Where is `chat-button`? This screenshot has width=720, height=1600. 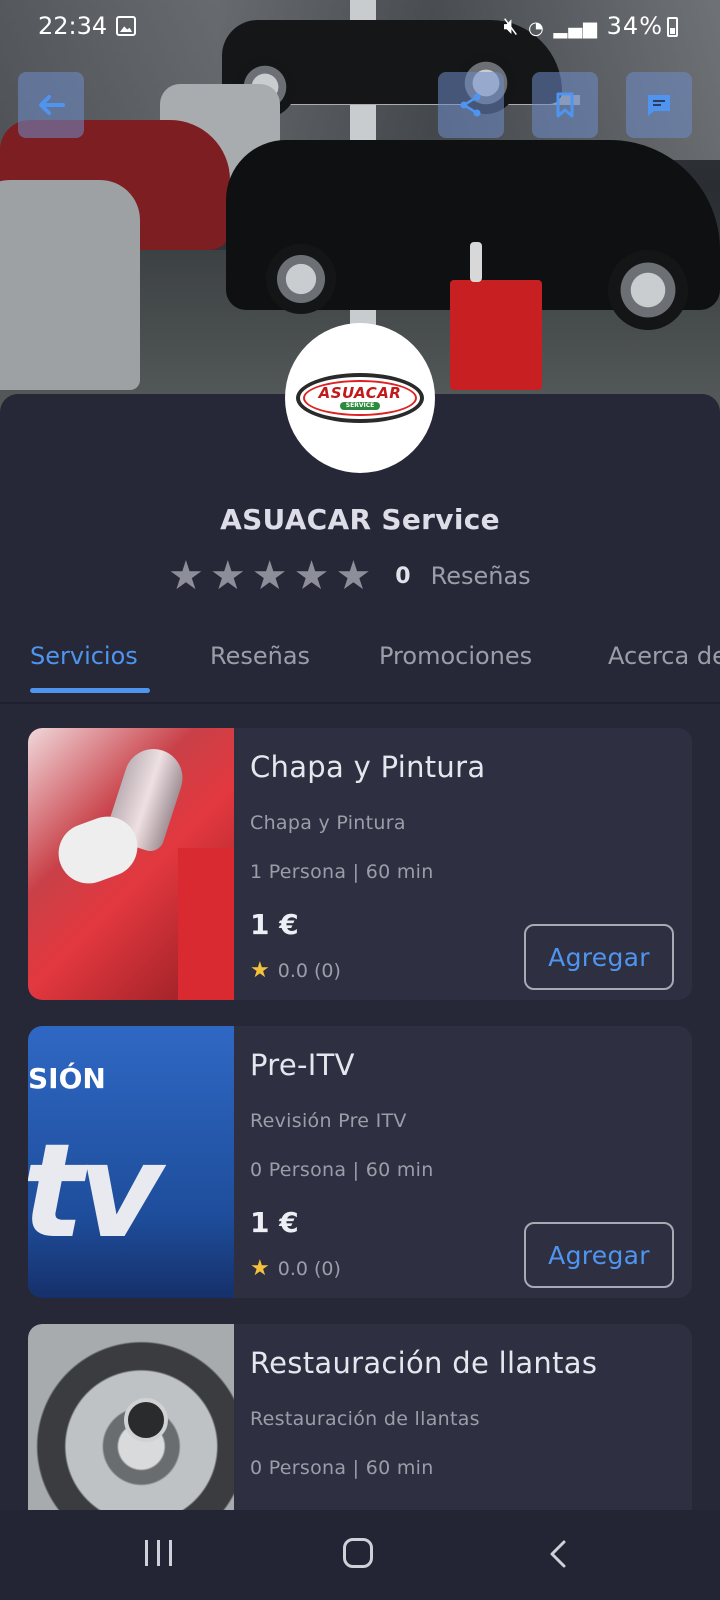 chat-button is located at coordinates (659, 105).